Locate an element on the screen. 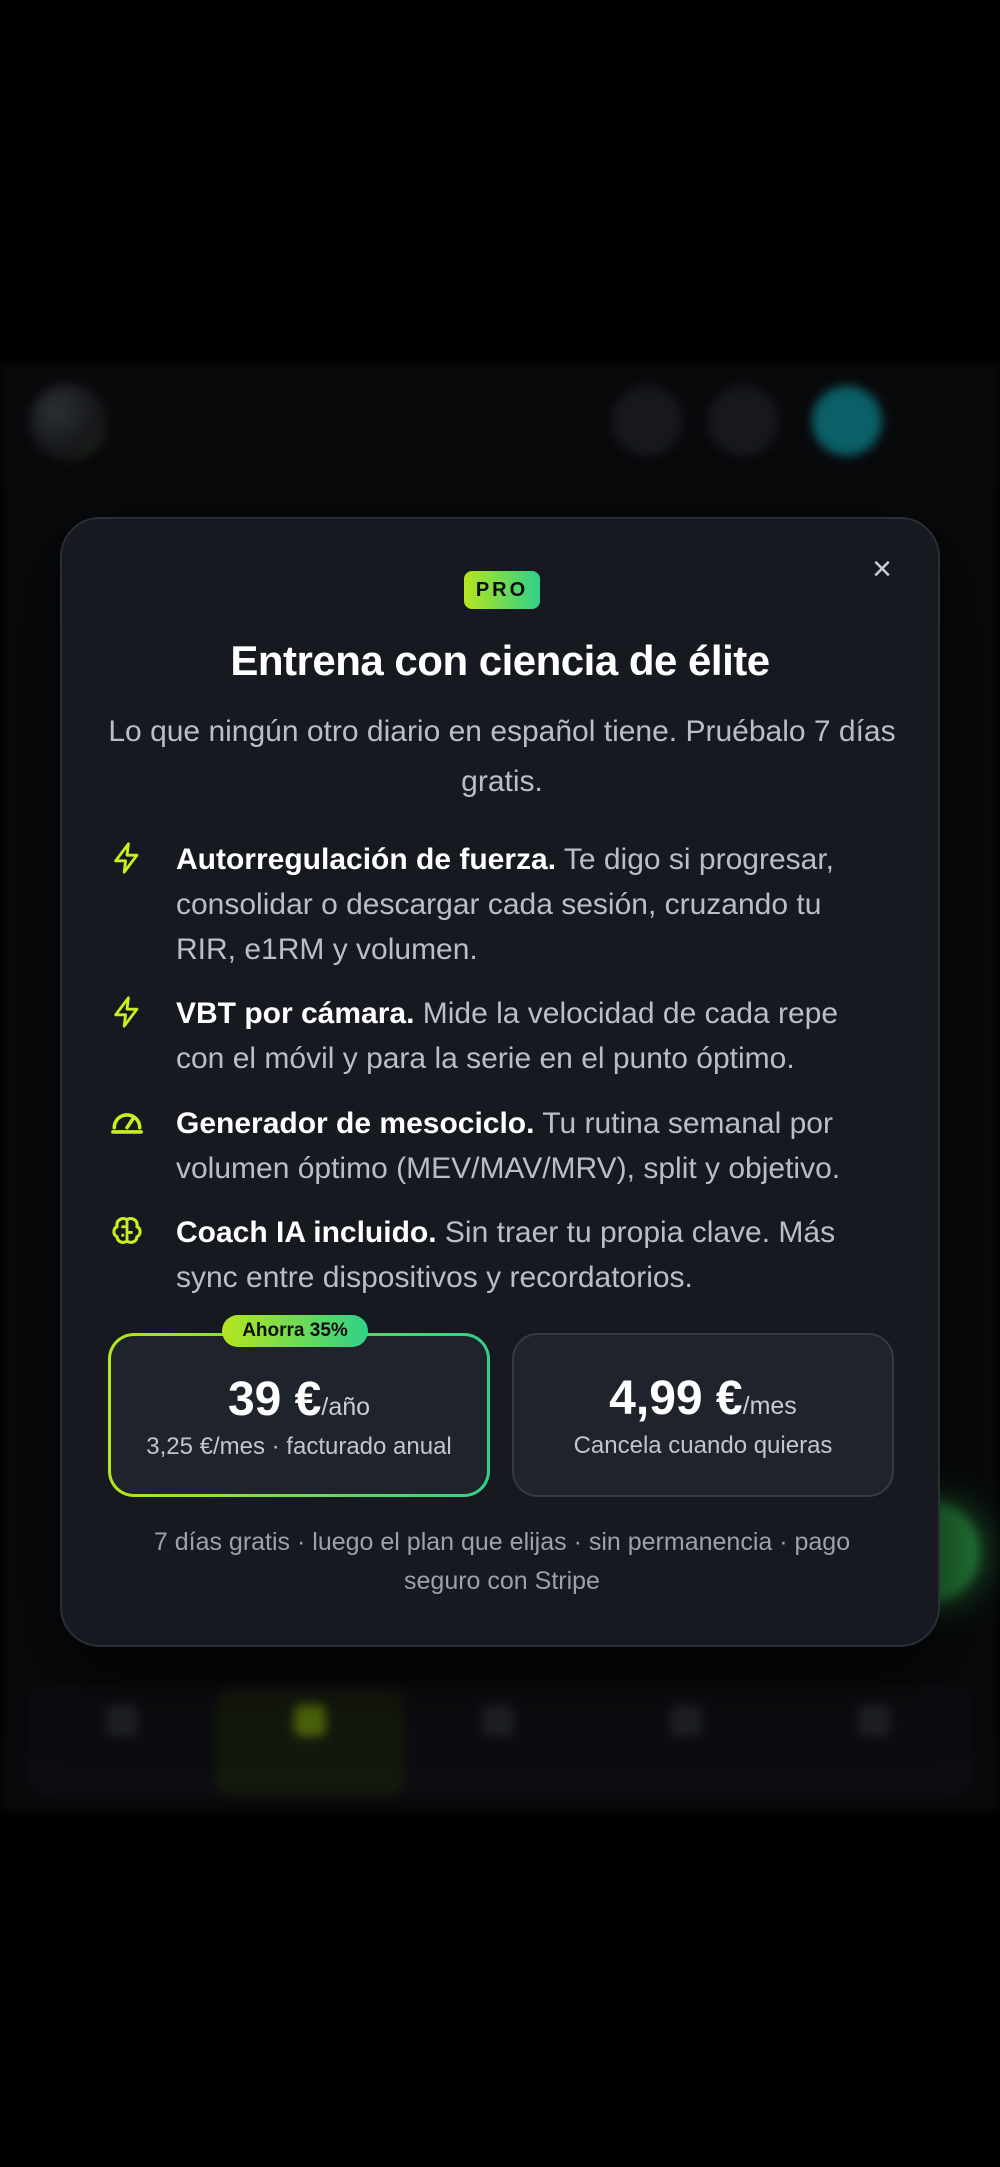  feature-title: VBT por cámara. is located at coordinates (295, 1013).